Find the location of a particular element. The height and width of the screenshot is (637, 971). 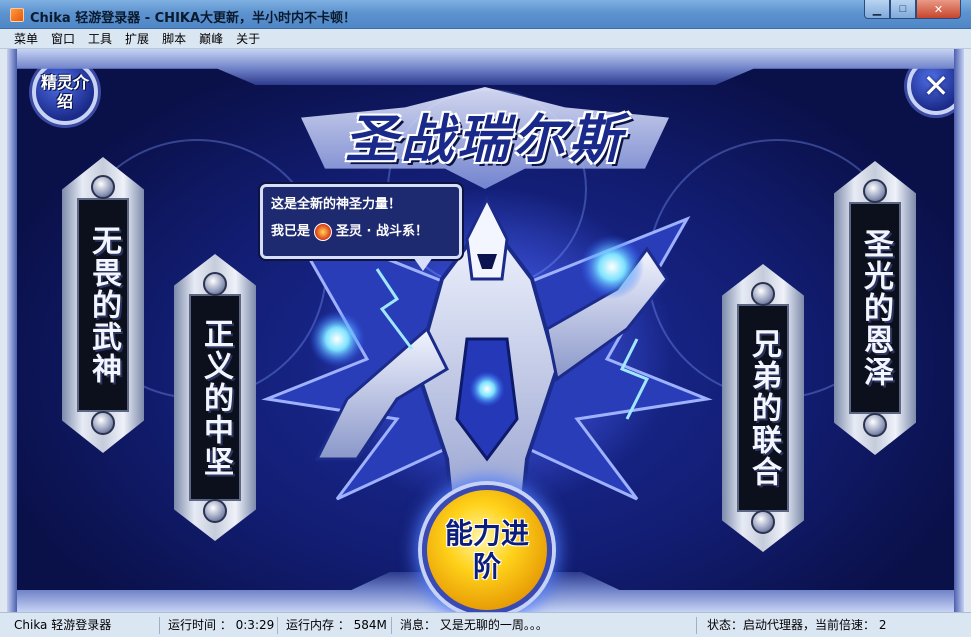

banner-panel: 正义的中坚 is located at coordinates (215, 397).